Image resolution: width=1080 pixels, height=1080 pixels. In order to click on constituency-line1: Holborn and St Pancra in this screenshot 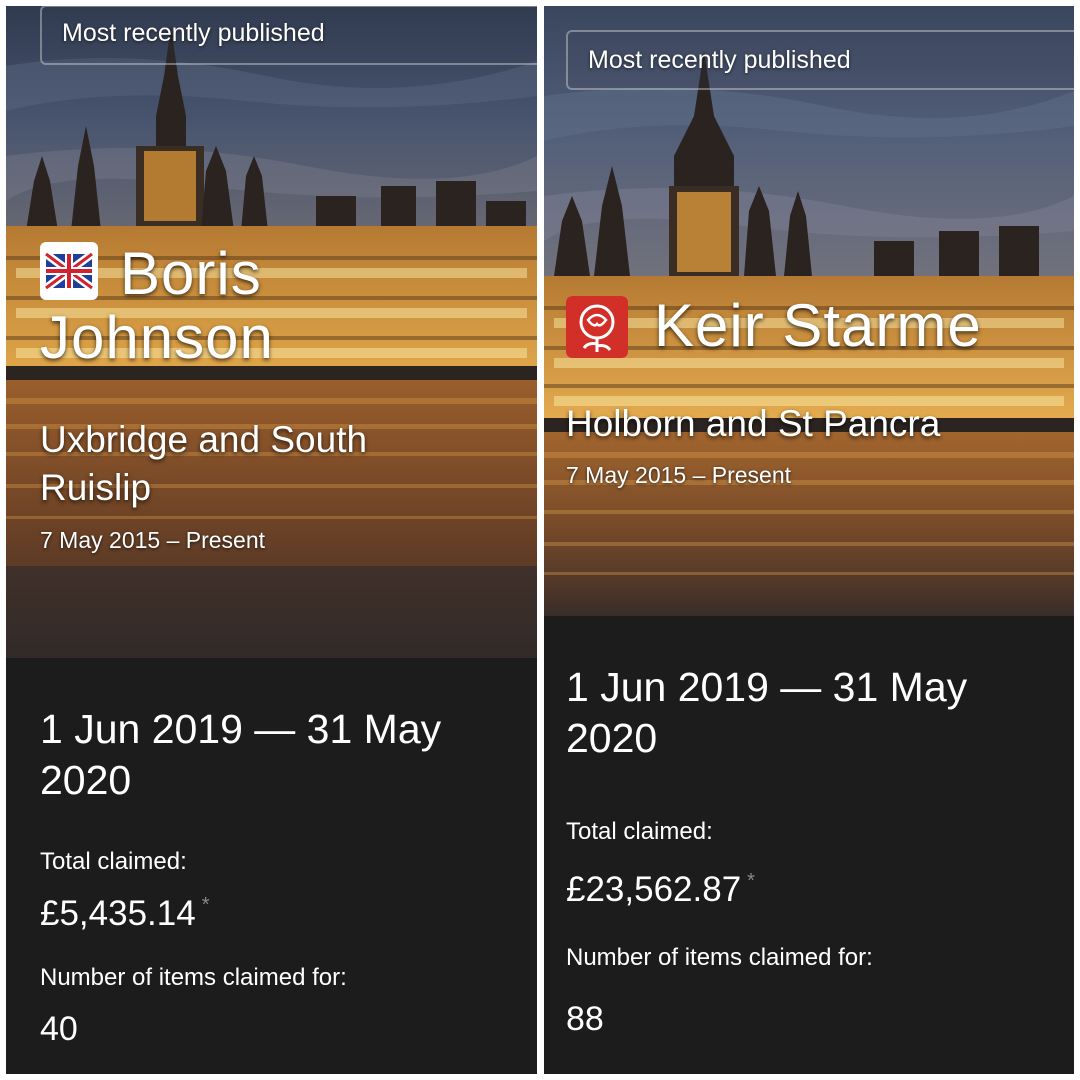, I will do `click(753, 423)`.